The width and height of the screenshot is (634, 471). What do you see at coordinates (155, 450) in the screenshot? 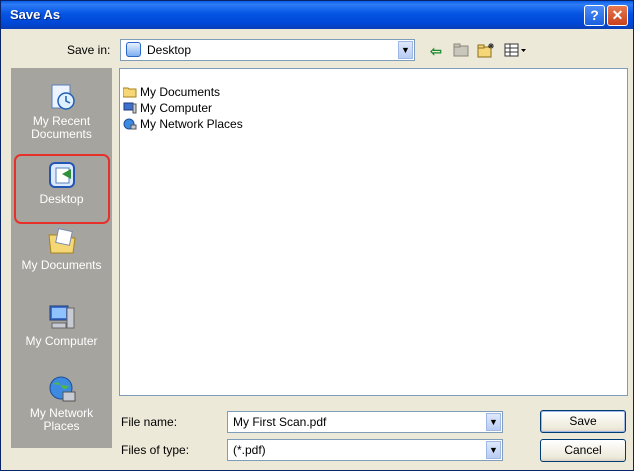
I see `file-type-label: Files of type:` at bounding box center [155, 450].